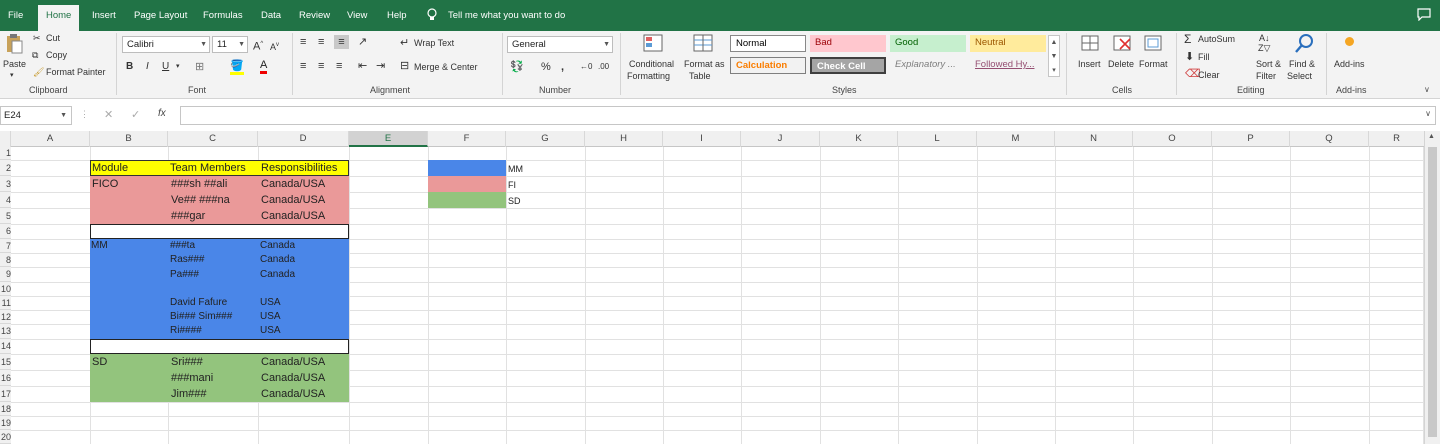 The height and width of the screenshot is (444, 1440). I want to click on tab-help: Help, so click(397, 15).